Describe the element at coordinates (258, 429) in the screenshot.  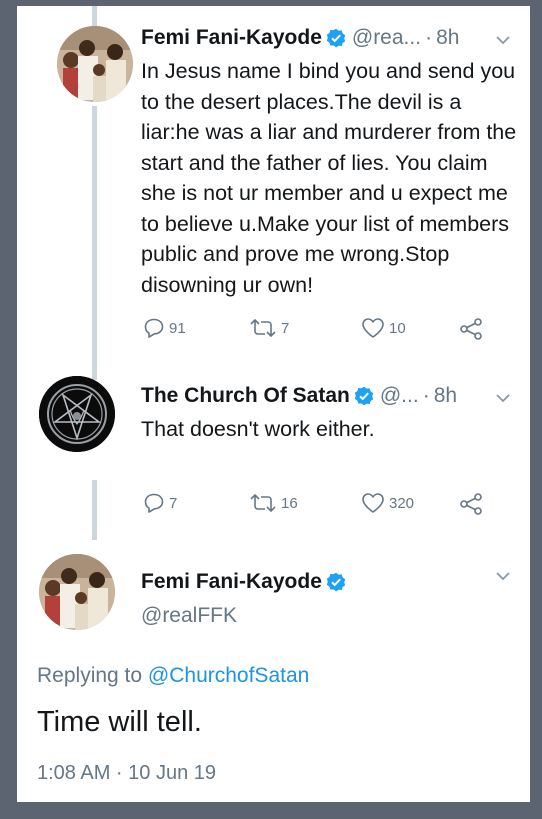
I see `tweet-text: That doesn't work either.` at that location.